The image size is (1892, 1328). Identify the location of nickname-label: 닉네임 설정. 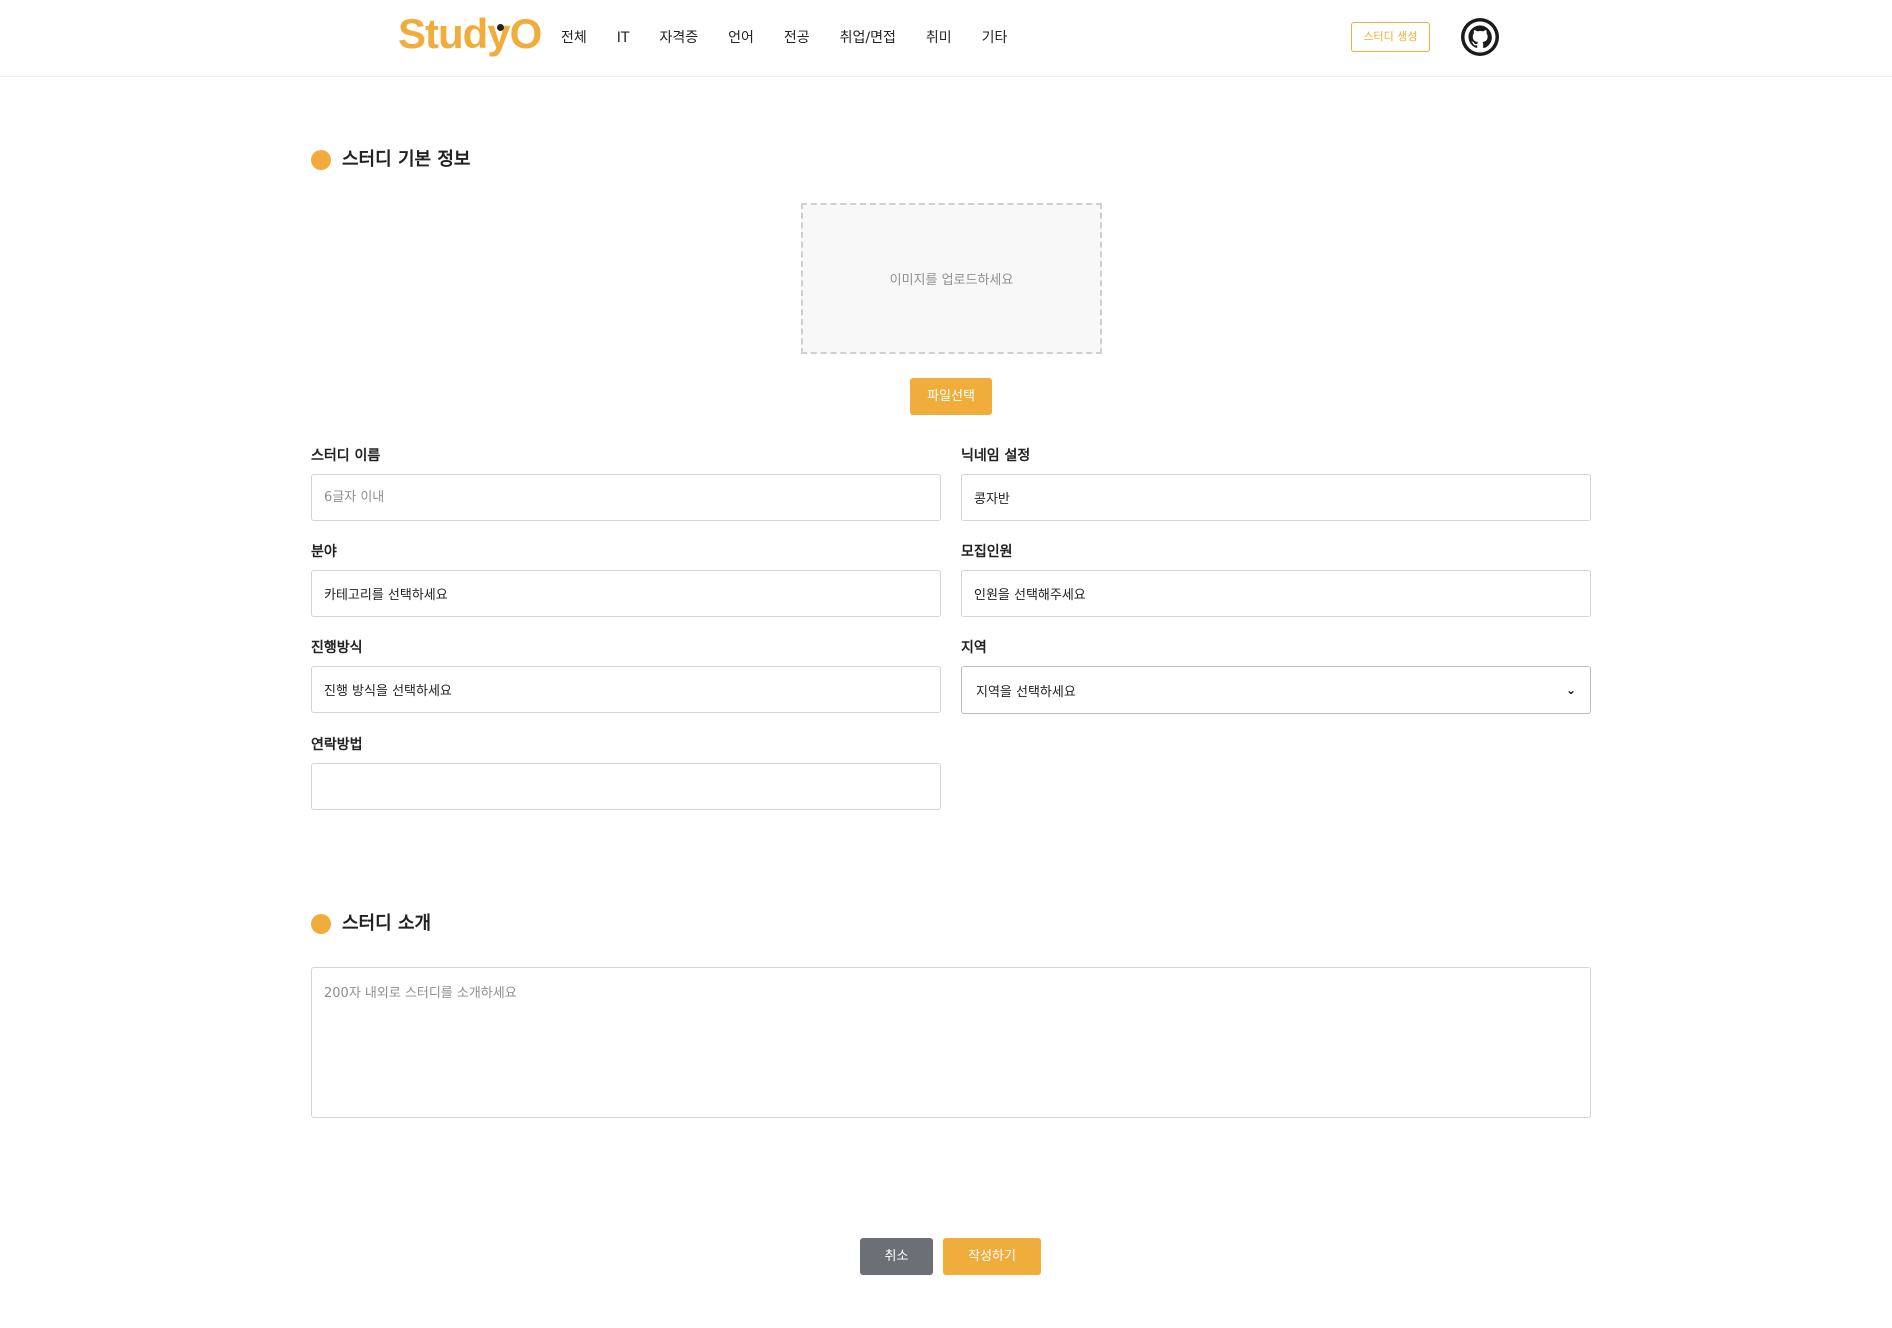
(996, 456).